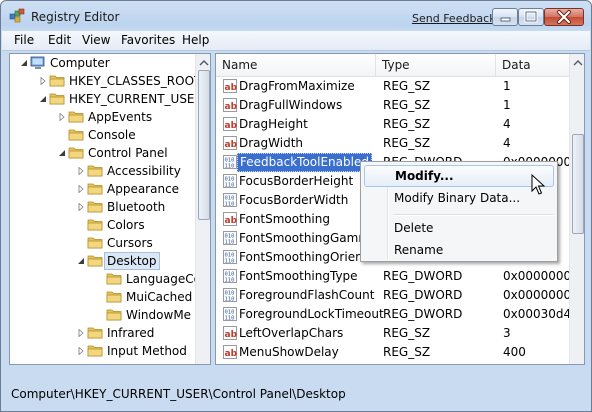 The image size is (592, 412). I want to click on tree-node-label: WindowMe, so click(159, 315).